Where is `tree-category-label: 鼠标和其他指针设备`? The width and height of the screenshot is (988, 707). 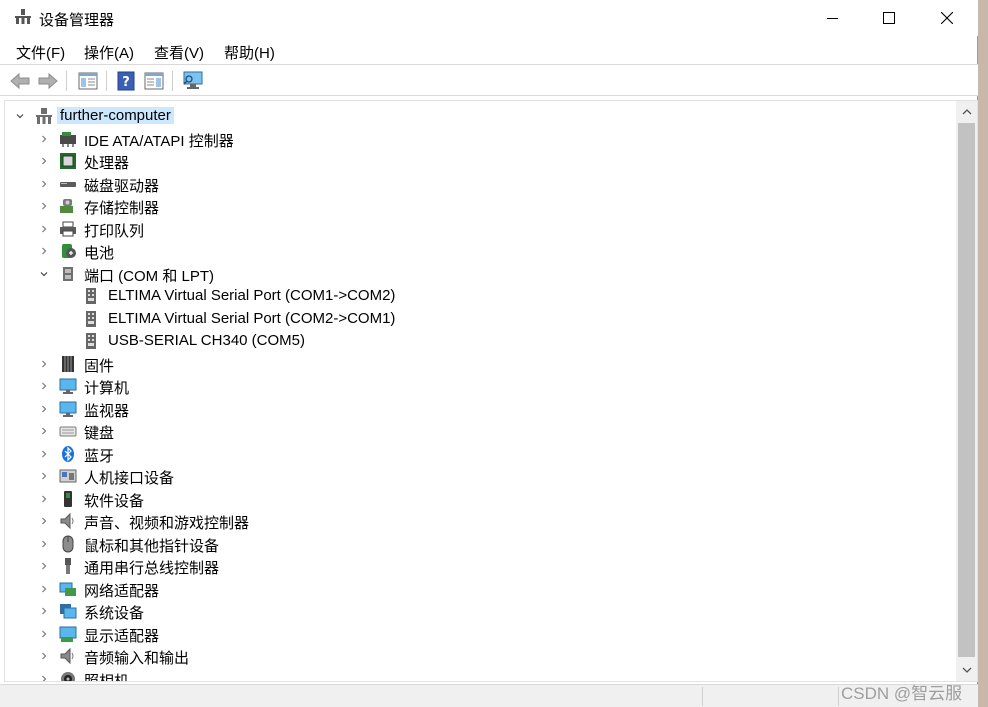
tree-category-label: 鼠标和其他指针设备 is located at coordinates (152, 546).